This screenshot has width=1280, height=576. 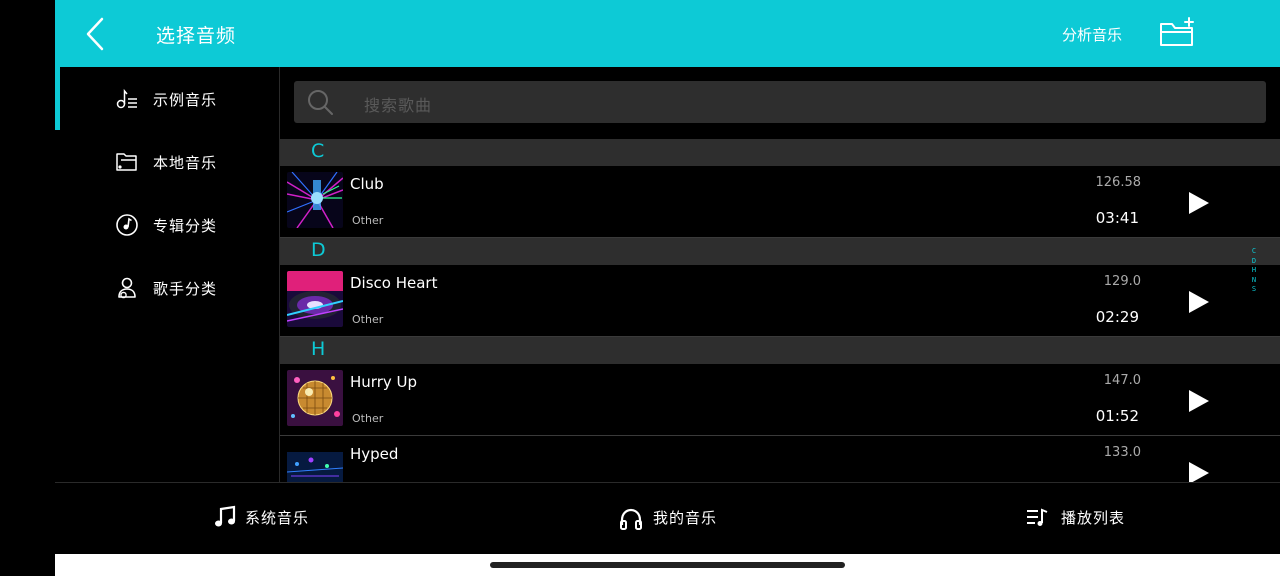 I want to click on song-duration: 01:52, so click(x=1117, y=416).